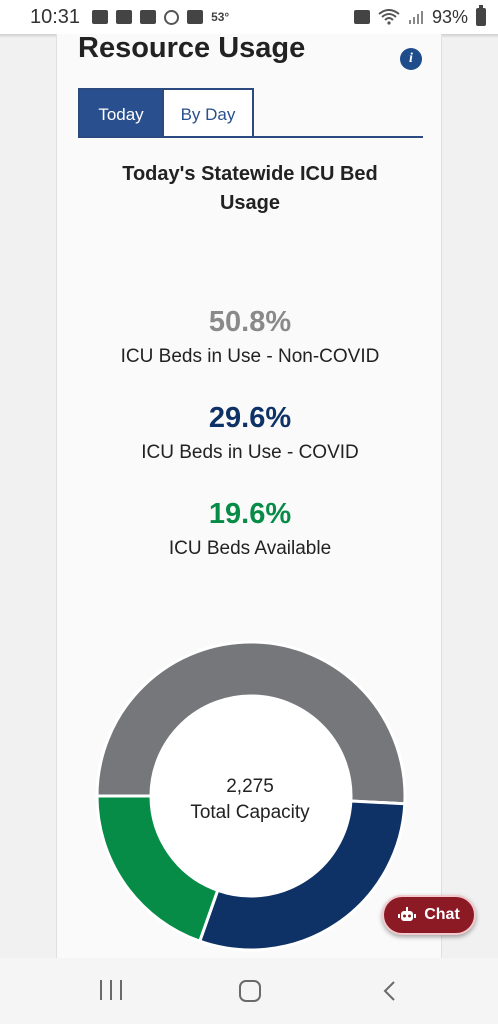 The image size is (498, 1024). I want to click on status-time: 10:31, so click(55, 16).